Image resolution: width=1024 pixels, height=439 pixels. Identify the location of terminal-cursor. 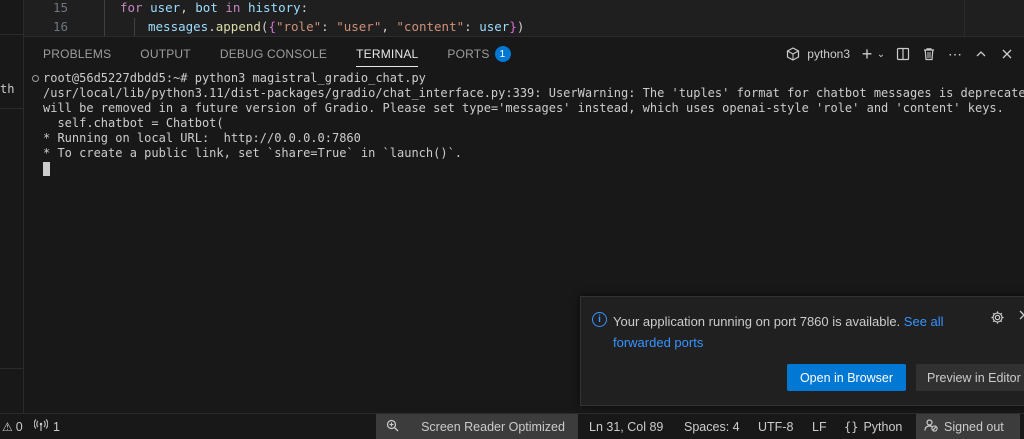
(46, 169).